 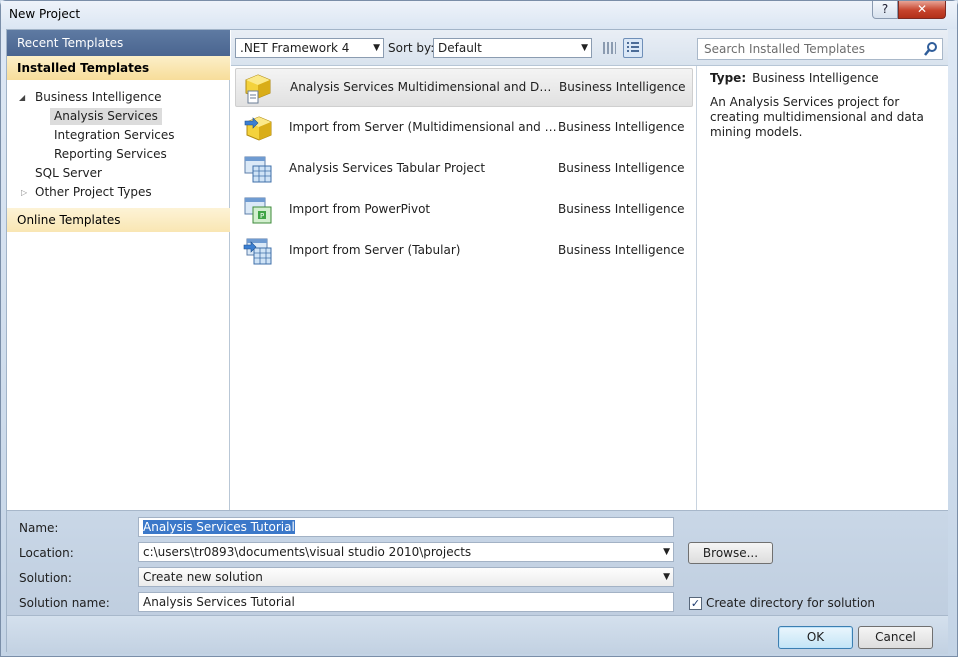 I want to click on window-title: New Project, so click(x=45, y=14).